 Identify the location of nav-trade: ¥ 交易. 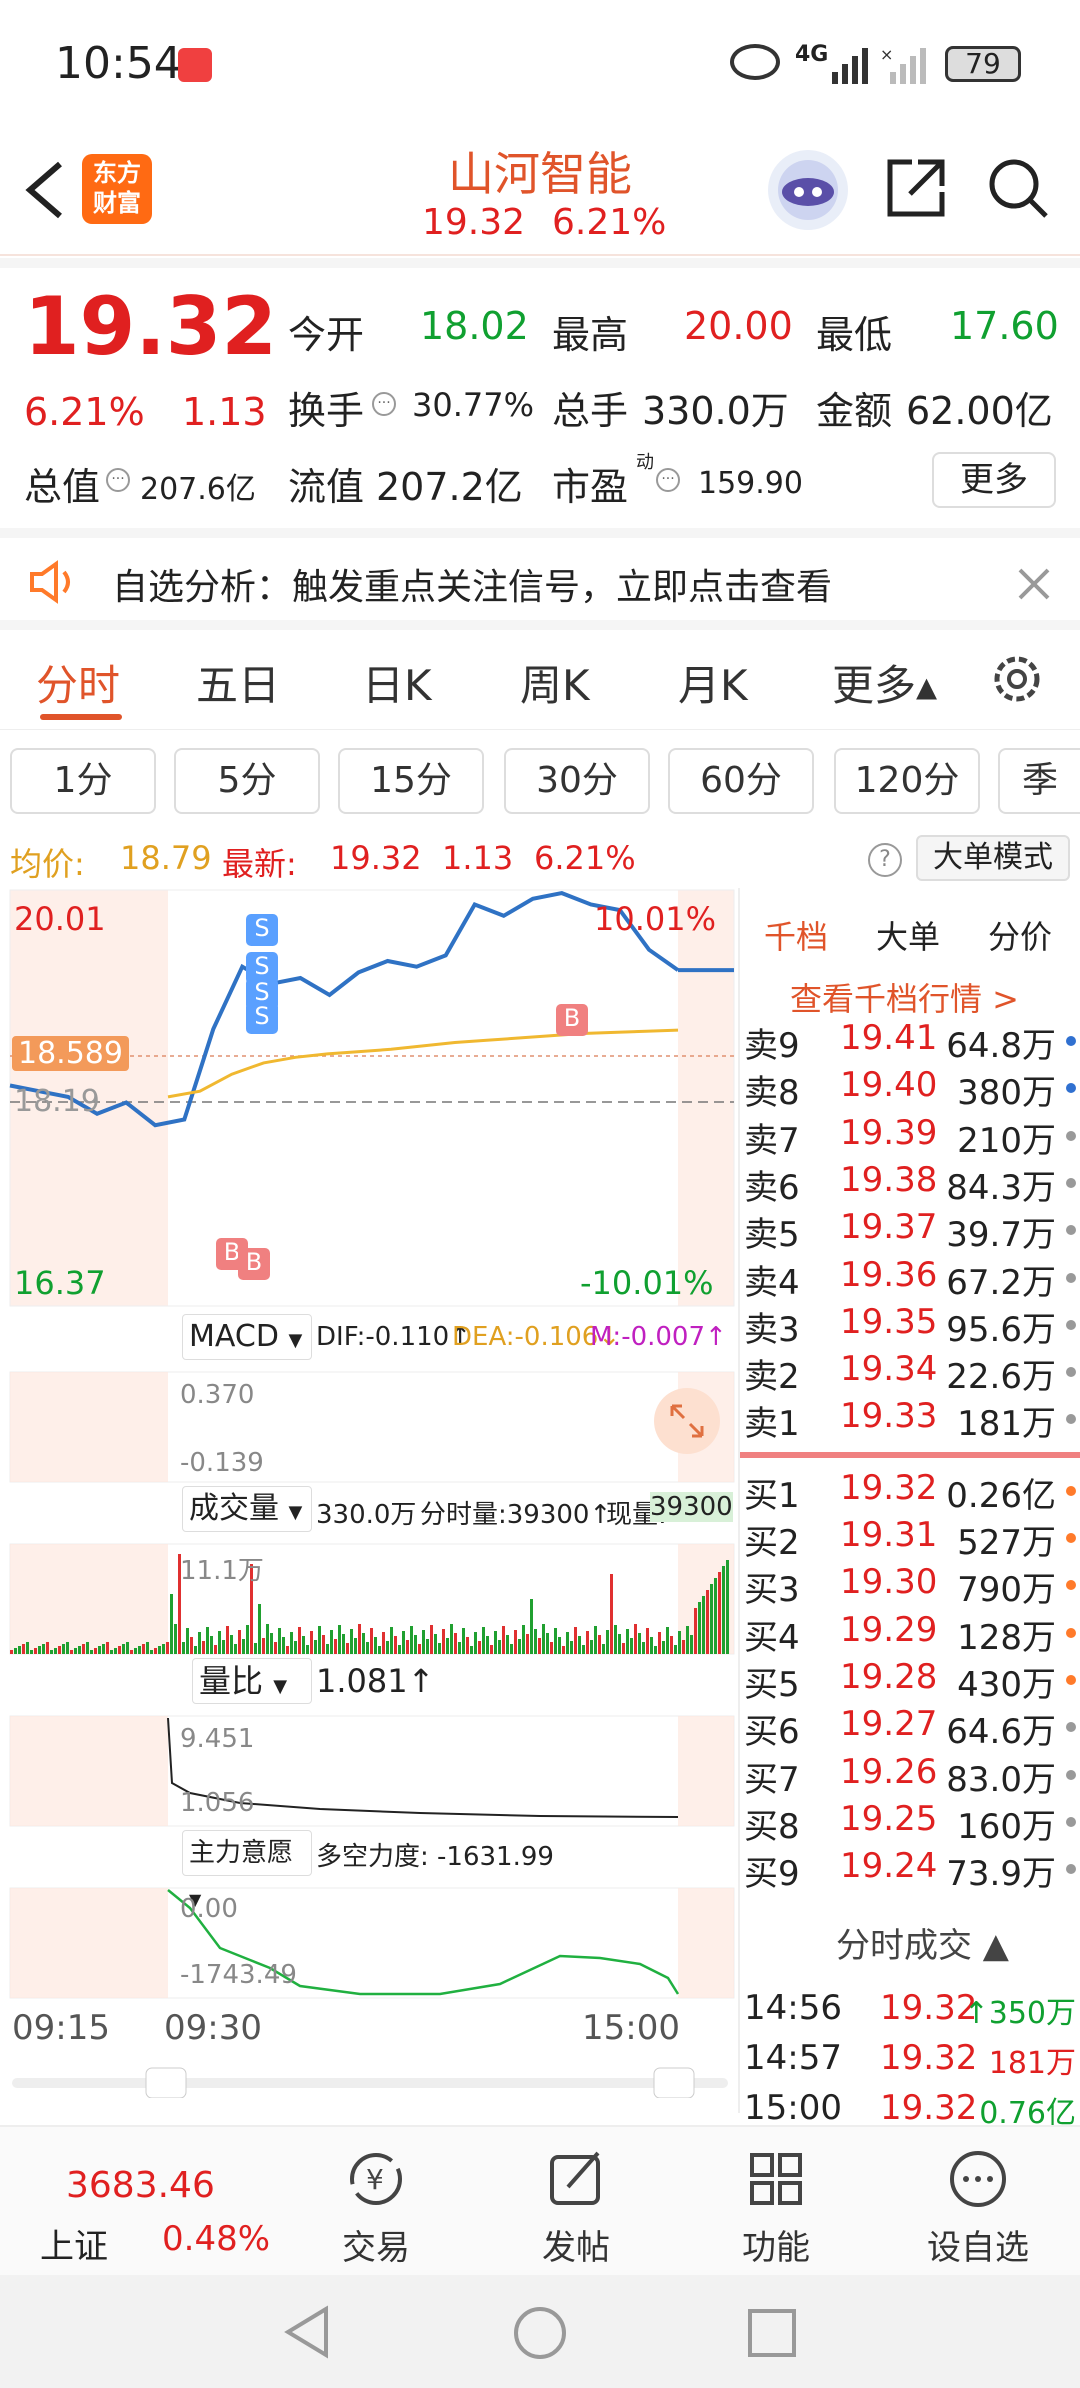
(376, 2208).